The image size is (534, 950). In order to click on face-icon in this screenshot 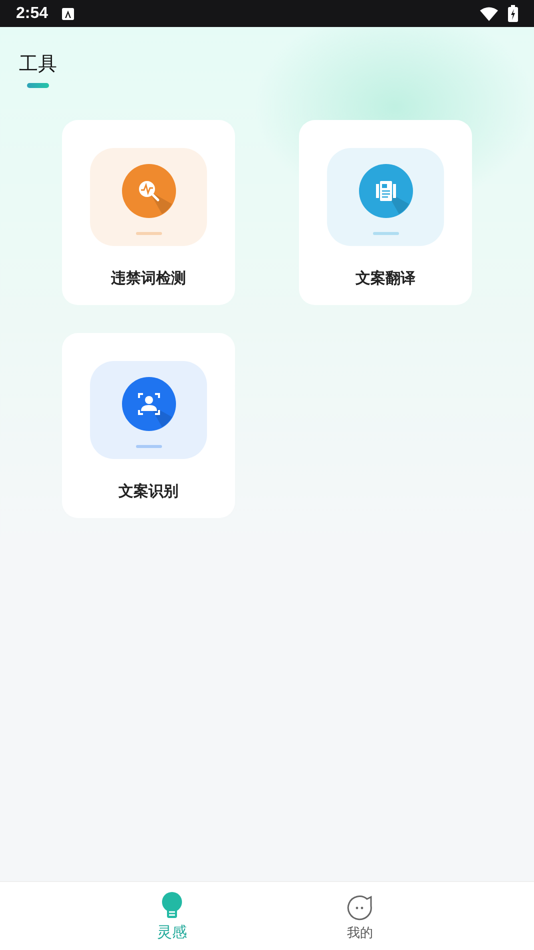, I will do `click(360, 908)`.